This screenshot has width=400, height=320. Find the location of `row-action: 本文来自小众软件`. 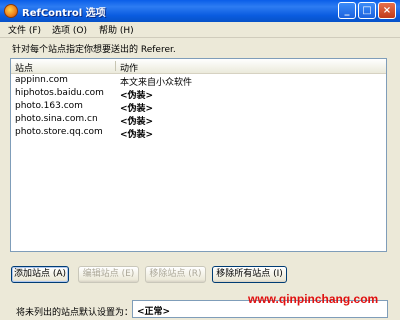

row-action: 本文来自小众软件 is located at coordinates (156, 83).